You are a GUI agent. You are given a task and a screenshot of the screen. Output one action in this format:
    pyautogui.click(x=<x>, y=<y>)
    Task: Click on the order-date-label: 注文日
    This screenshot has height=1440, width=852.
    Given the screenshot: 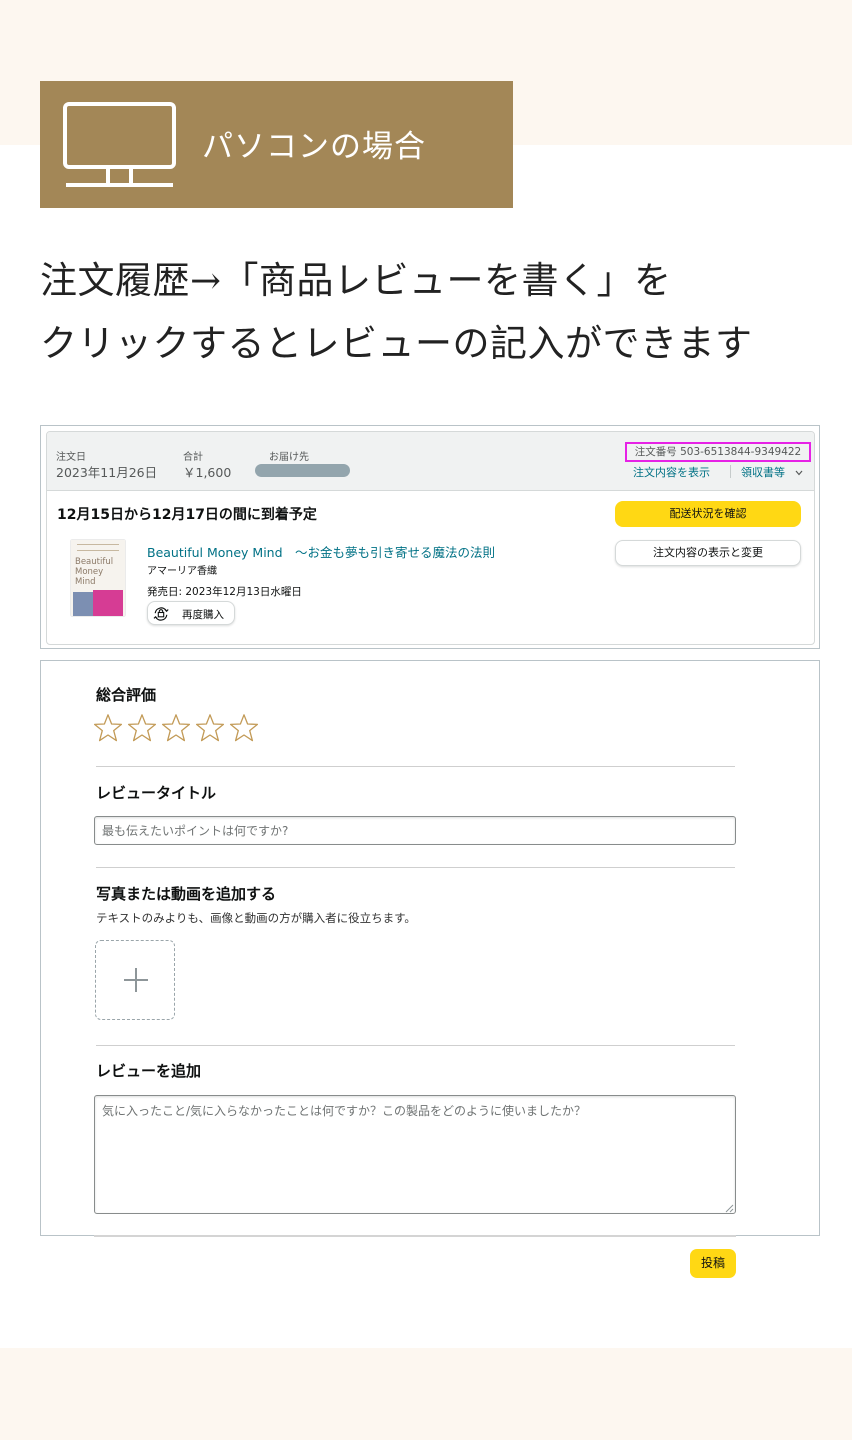 What is the action you would take?
    pyautogui.click(x=71, y=457)
    